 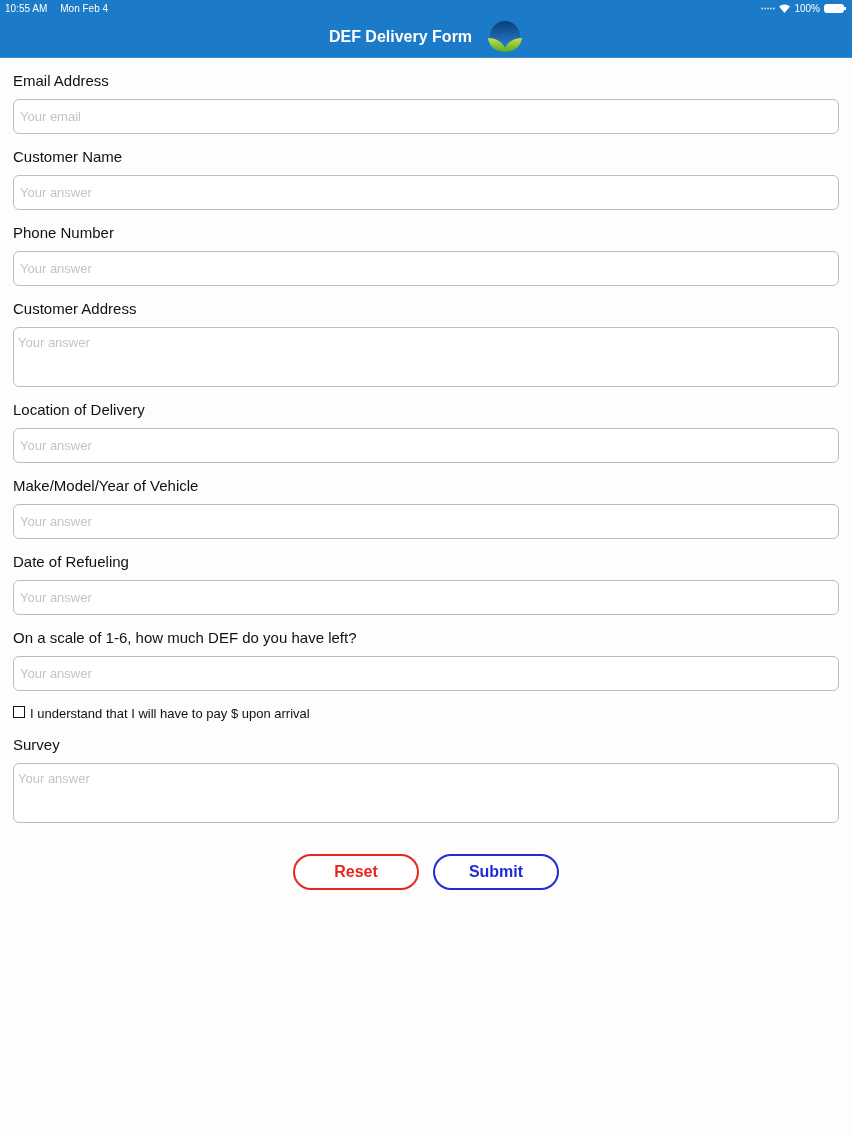 I want to click on signal-dots-icon, so click(x=768, y=8).